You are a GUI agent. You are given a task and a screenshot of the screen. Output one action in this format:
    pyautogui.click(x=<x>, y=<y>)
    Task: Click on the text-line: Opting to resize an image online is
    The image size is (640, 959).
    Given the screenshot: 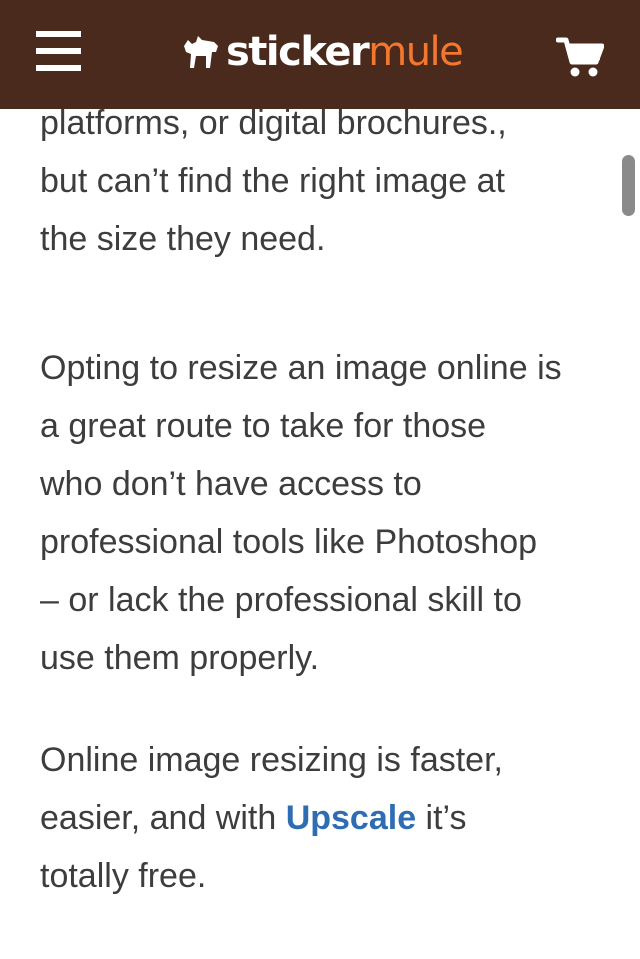 What is the action you would take?
    pyautogui.click(x=301, y=368)
    